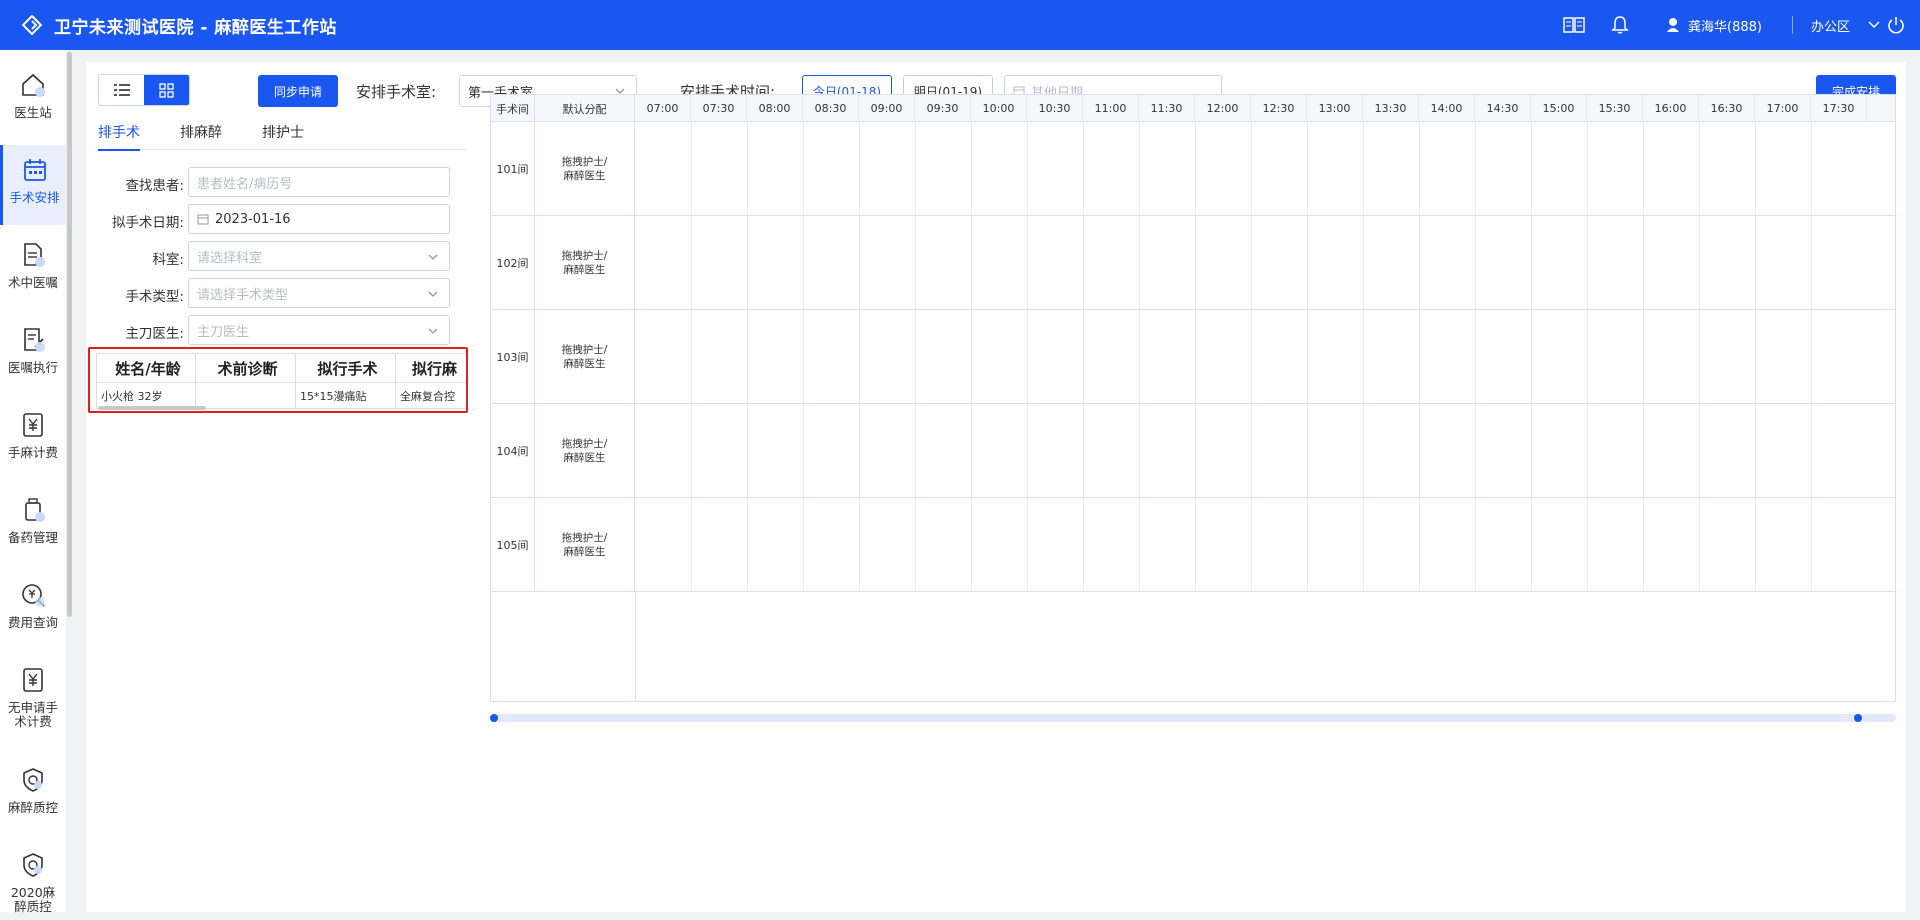 This screenshot has width=1920, height=920. I want to click on surgeon-select: 主刀医生, so click(319, 330).